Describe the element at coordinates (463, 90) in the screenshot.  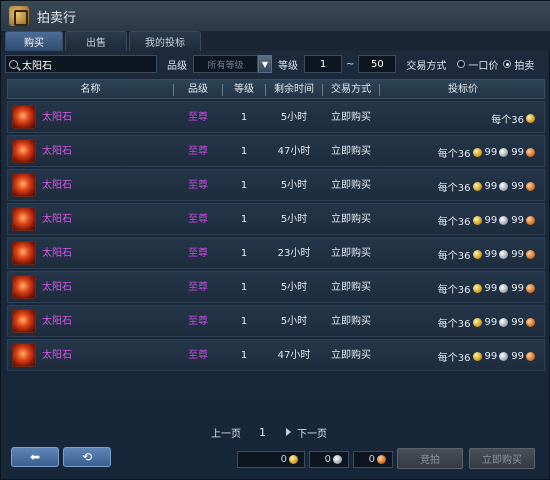
I see `col-bid-price: 投标价` at that location.